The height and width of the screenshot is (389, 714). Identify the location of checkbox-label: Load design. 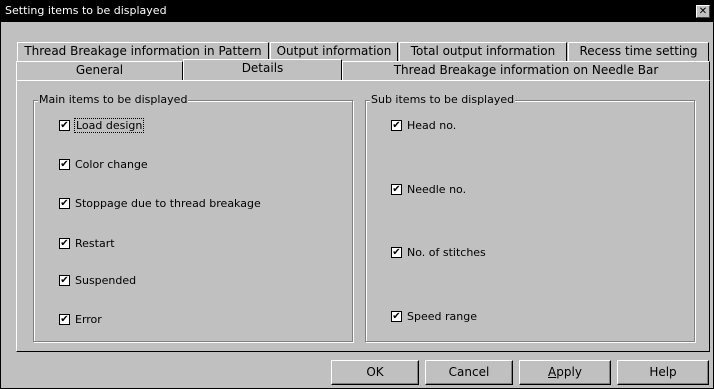
(109, 125).